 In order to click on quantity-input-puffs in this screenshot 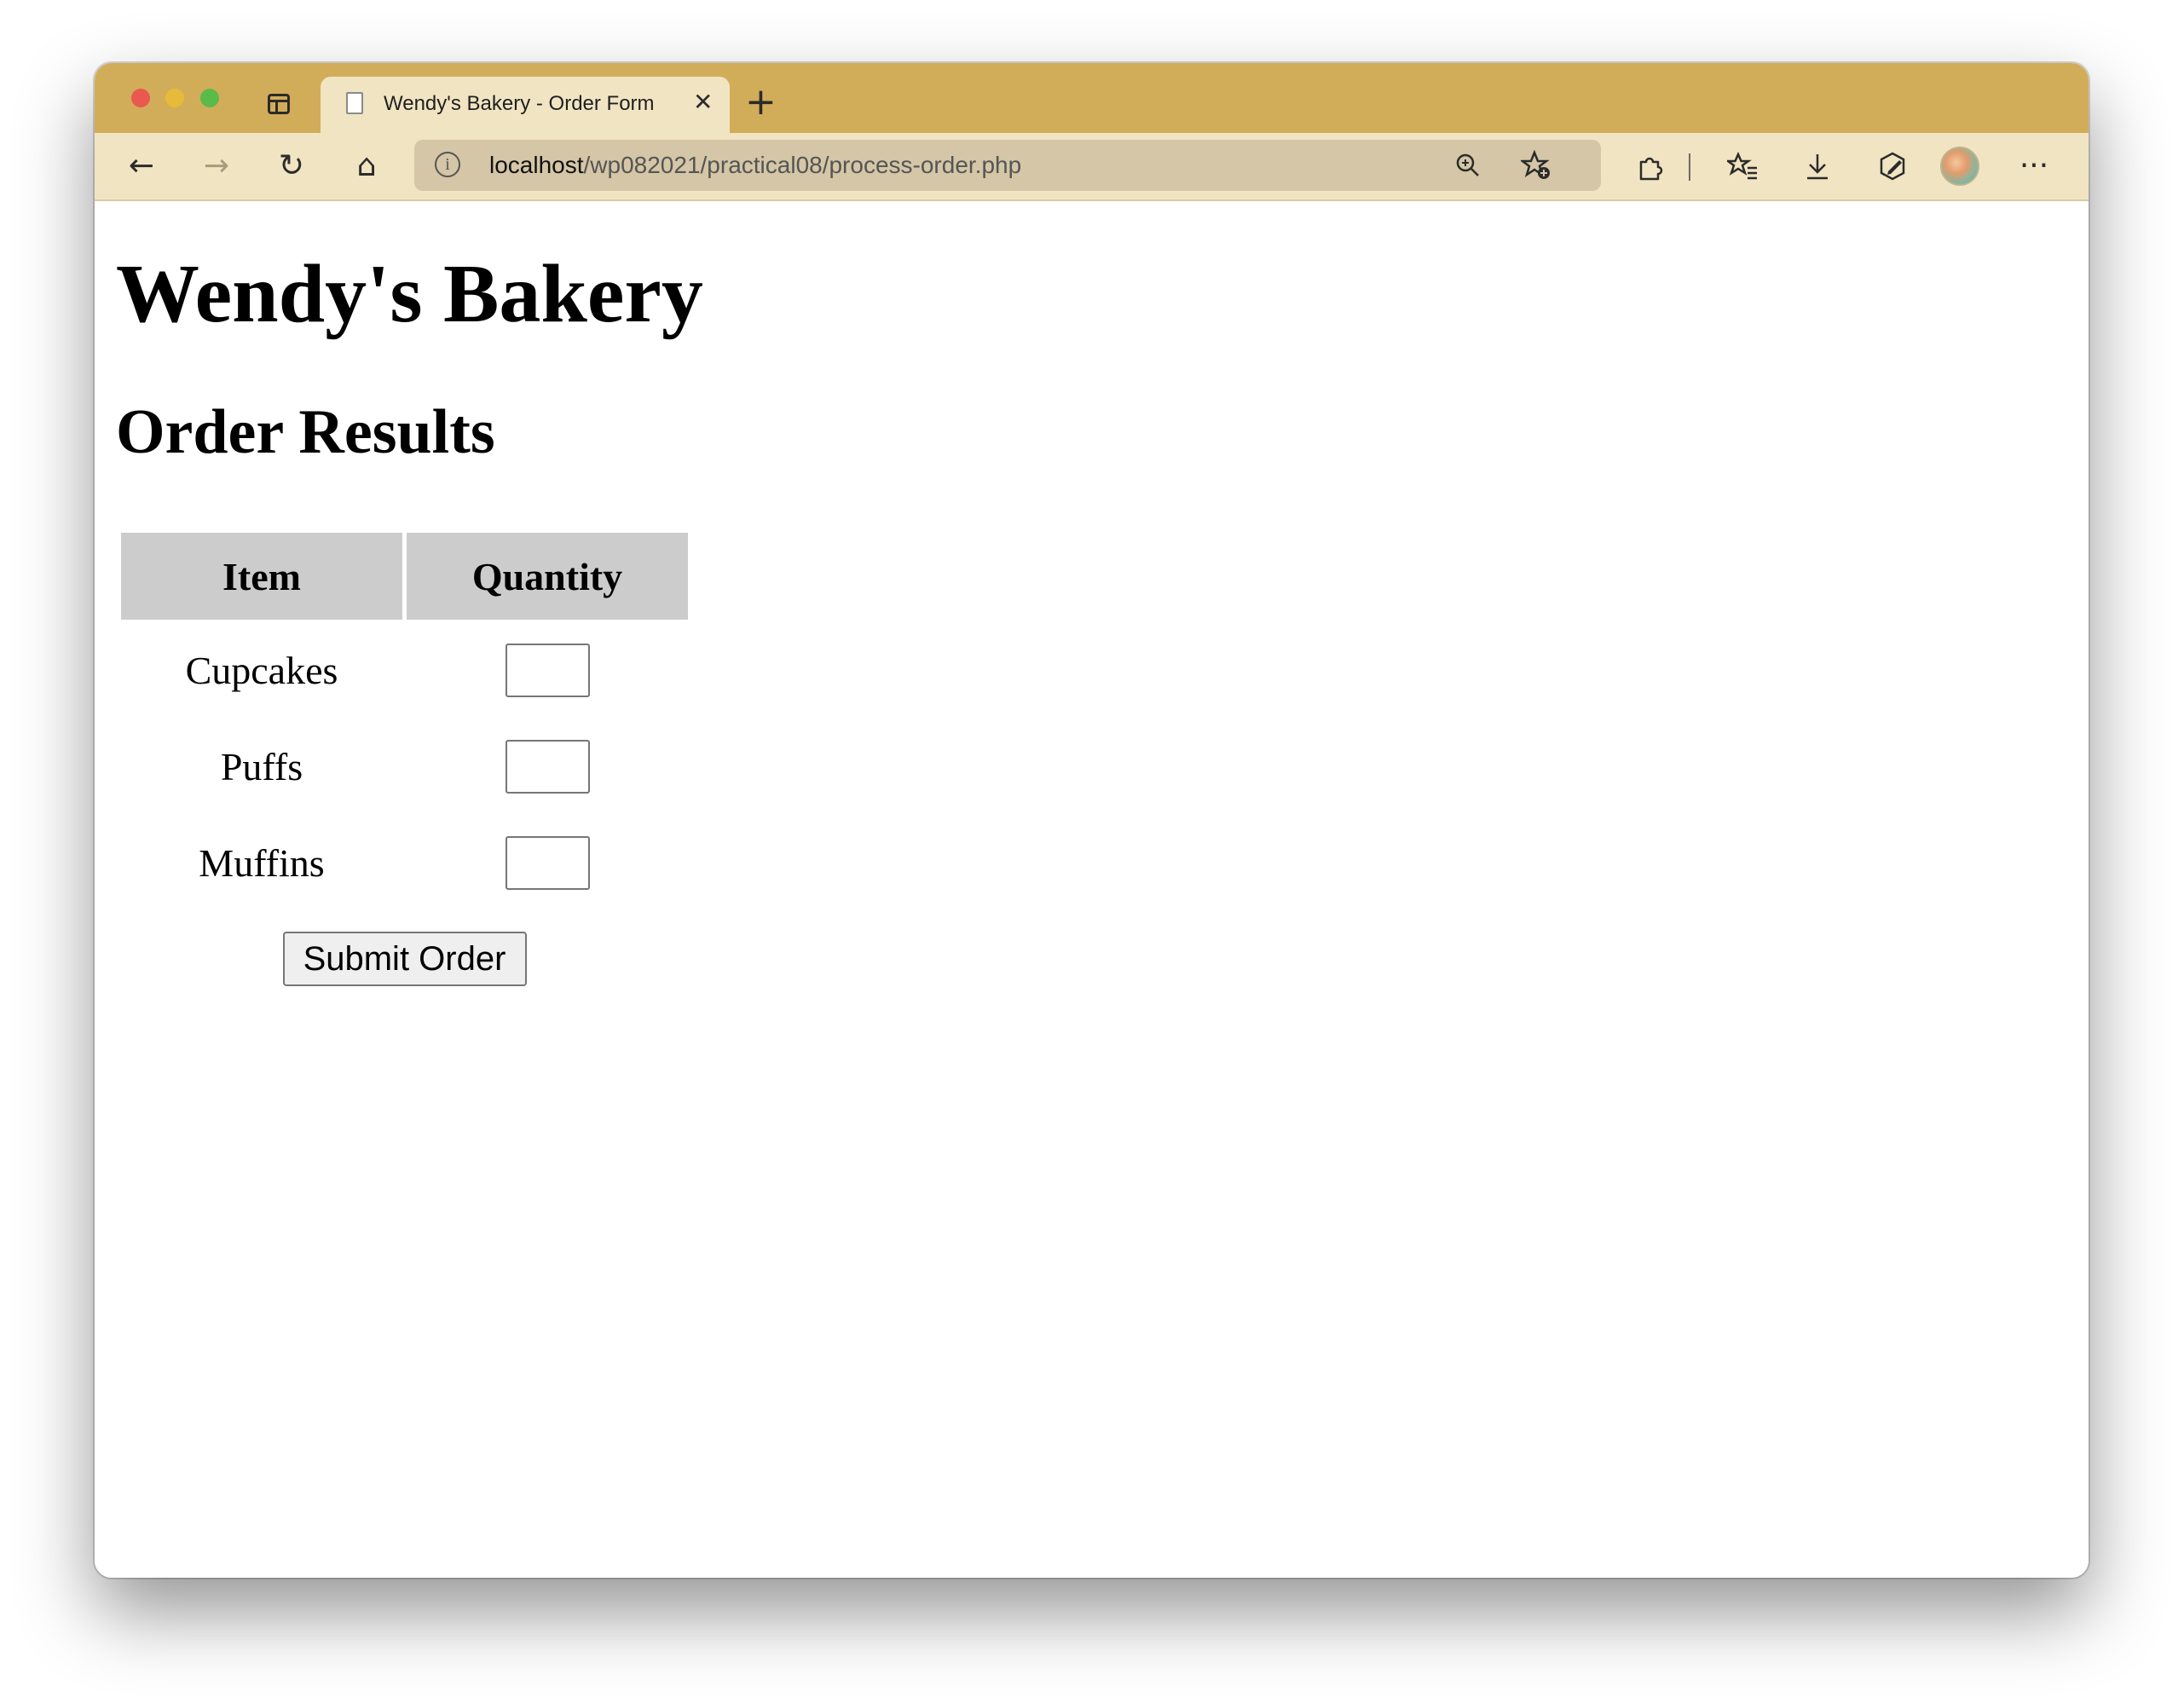, I will do `click(547, 767)`.